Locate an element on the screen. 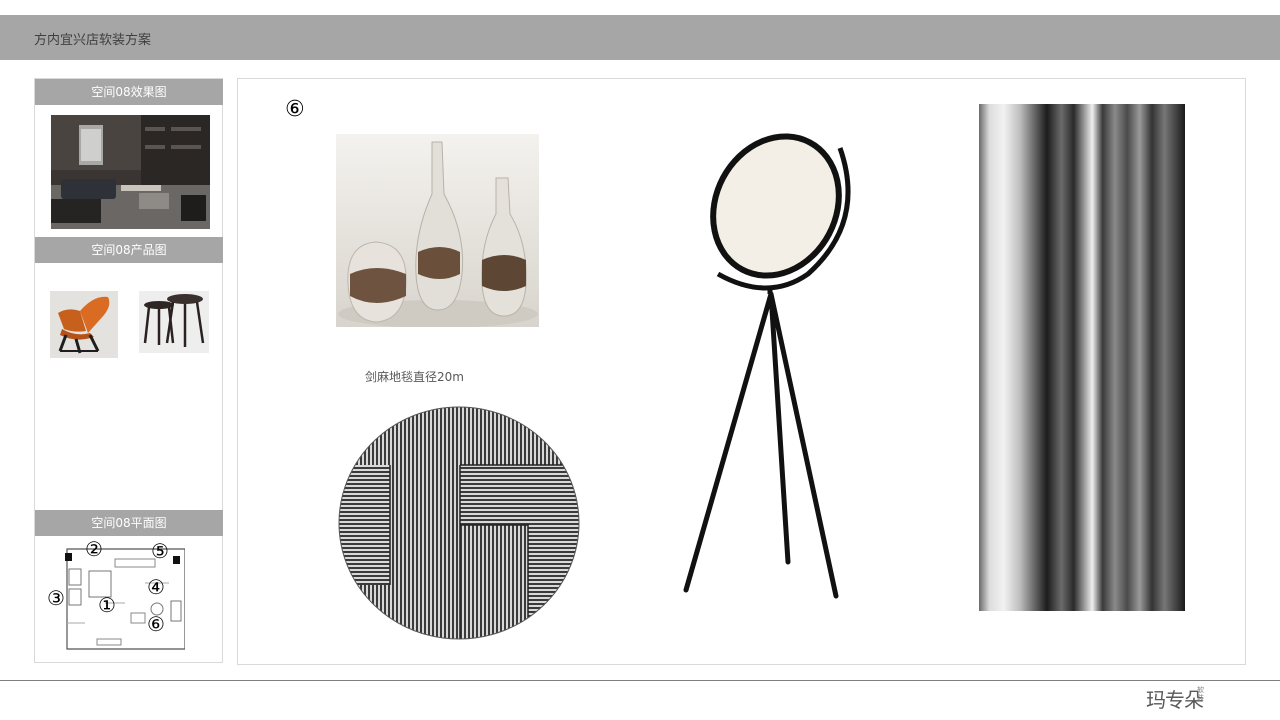 The image size is (1280, 720). round-rug-image is located at coordinates (459, 523).